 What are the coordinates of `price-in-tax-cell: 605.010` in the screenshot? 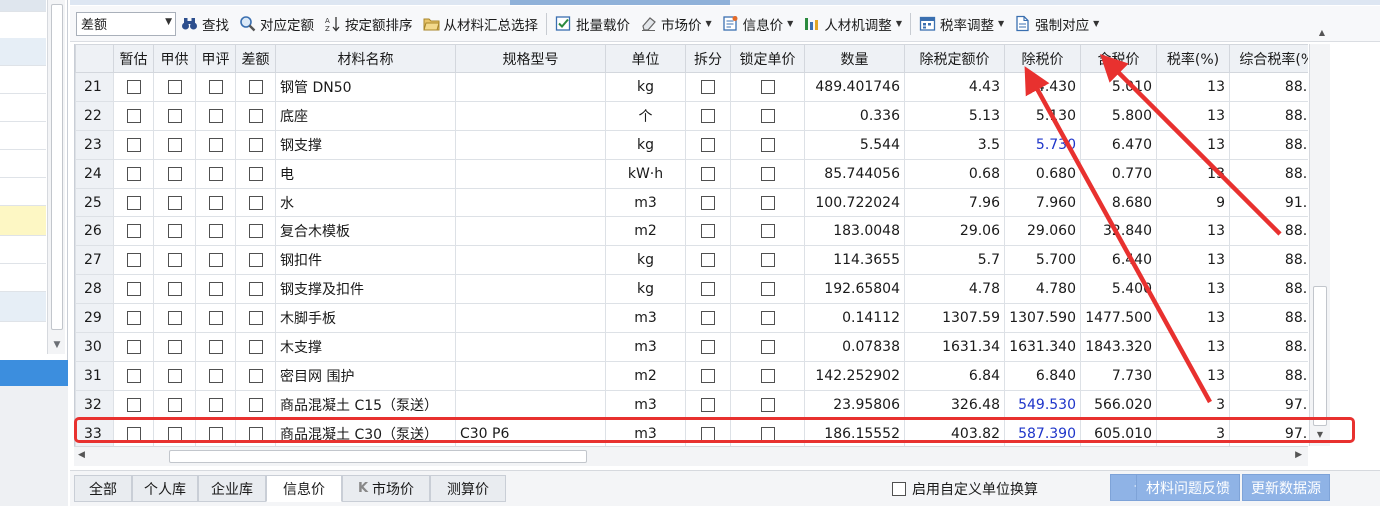 It's located at (1118, 432).